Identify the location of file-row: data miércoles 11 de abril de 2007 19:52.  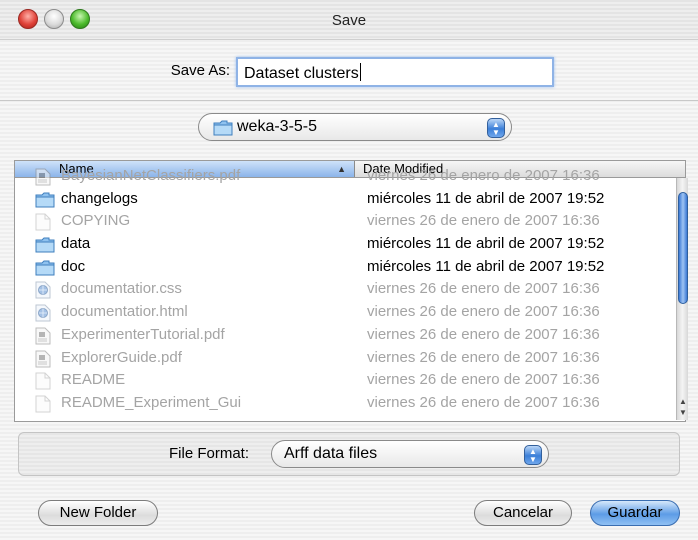
(350, 245).